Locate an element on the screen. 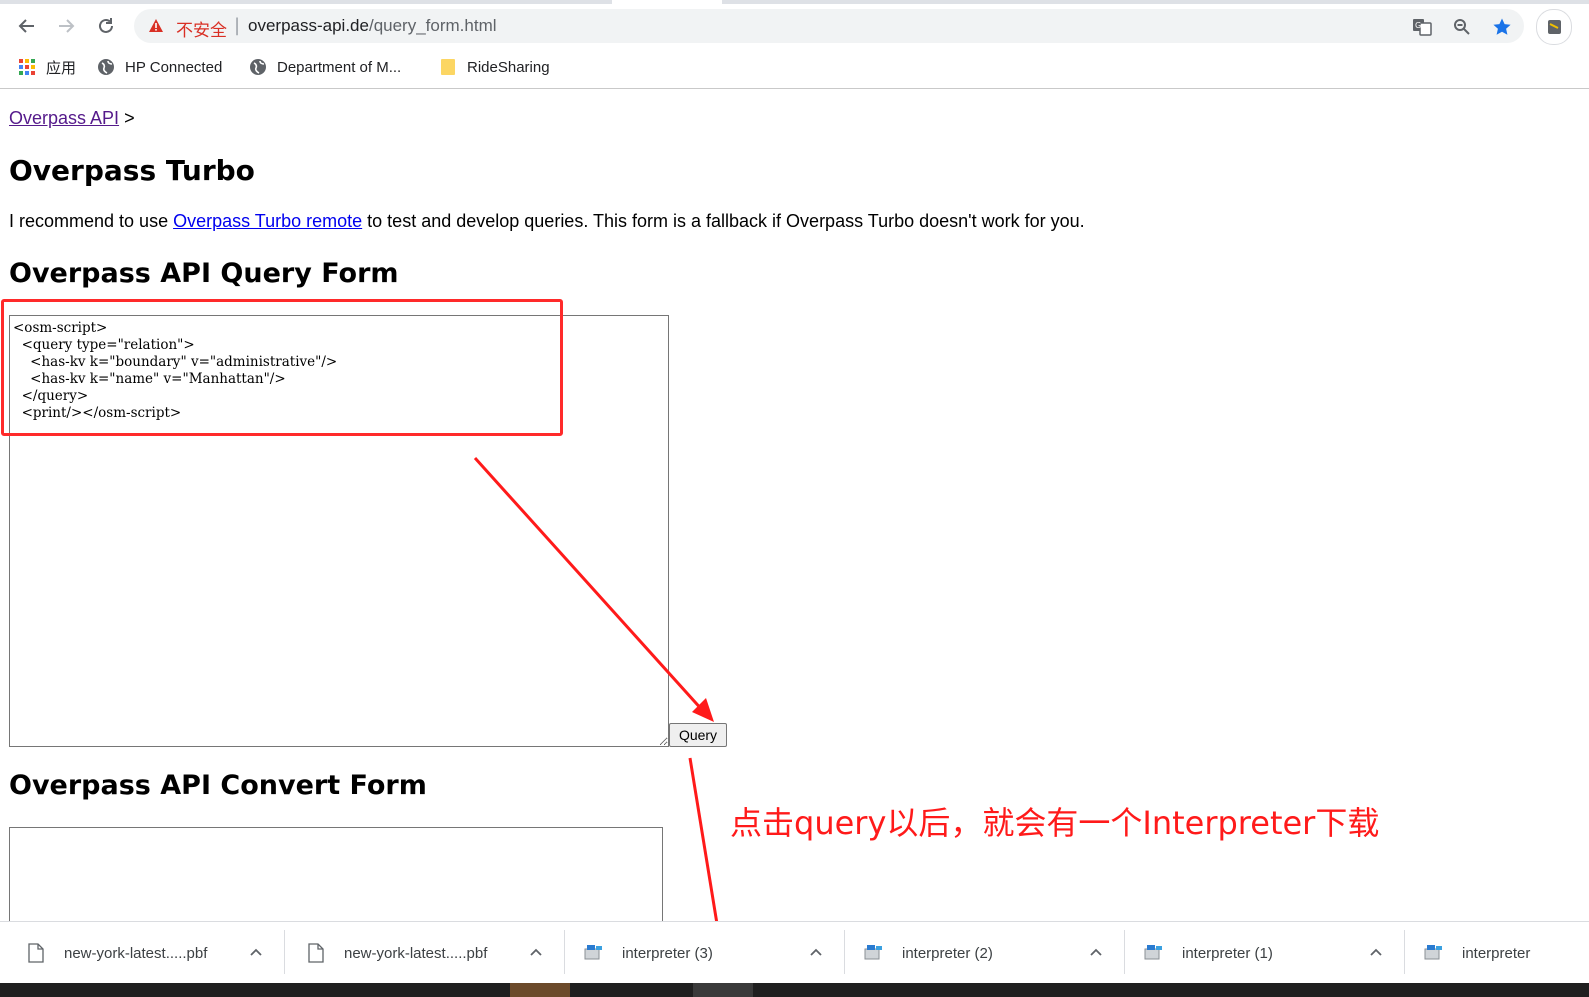 Image resolution: width=1589 pixels, height=997 pixels. svg-text: G is located at coordinates (1418, 25).